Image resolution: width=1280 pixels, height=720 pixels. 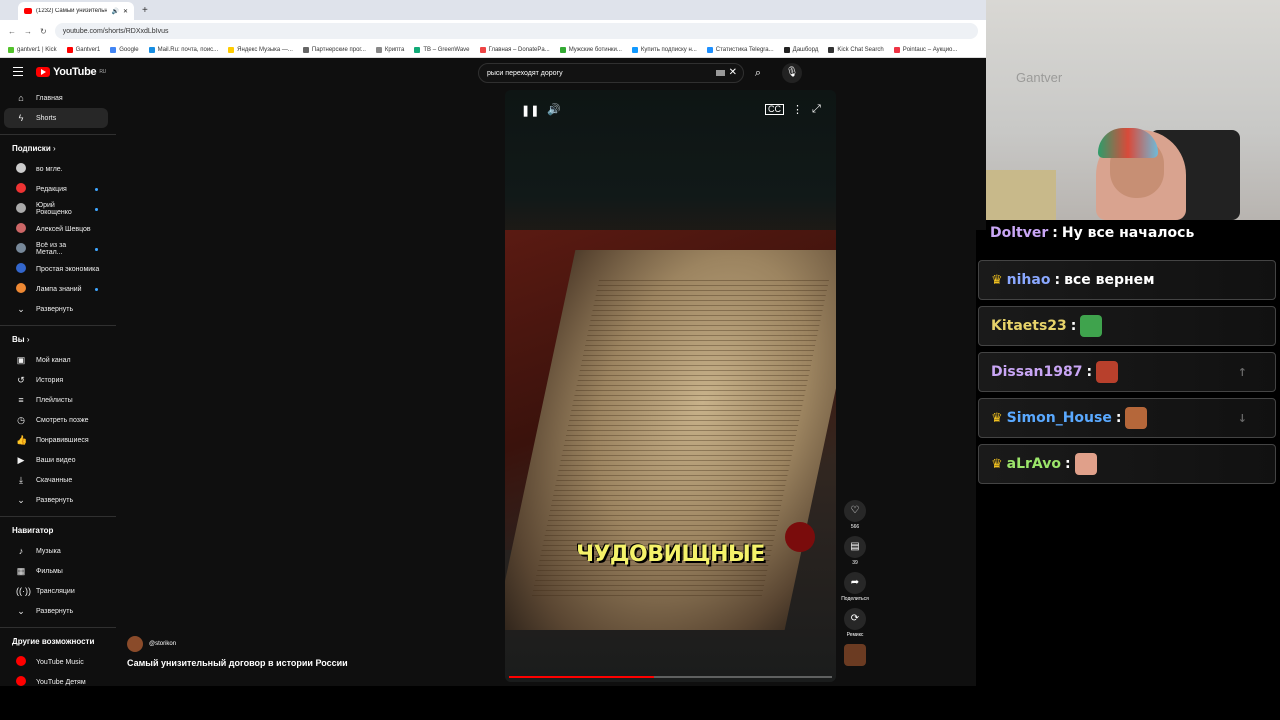 What do you see at coordinates (1085, 464) in the screenshot?
I see `emote-icon` at bounding box center [1085, 464].